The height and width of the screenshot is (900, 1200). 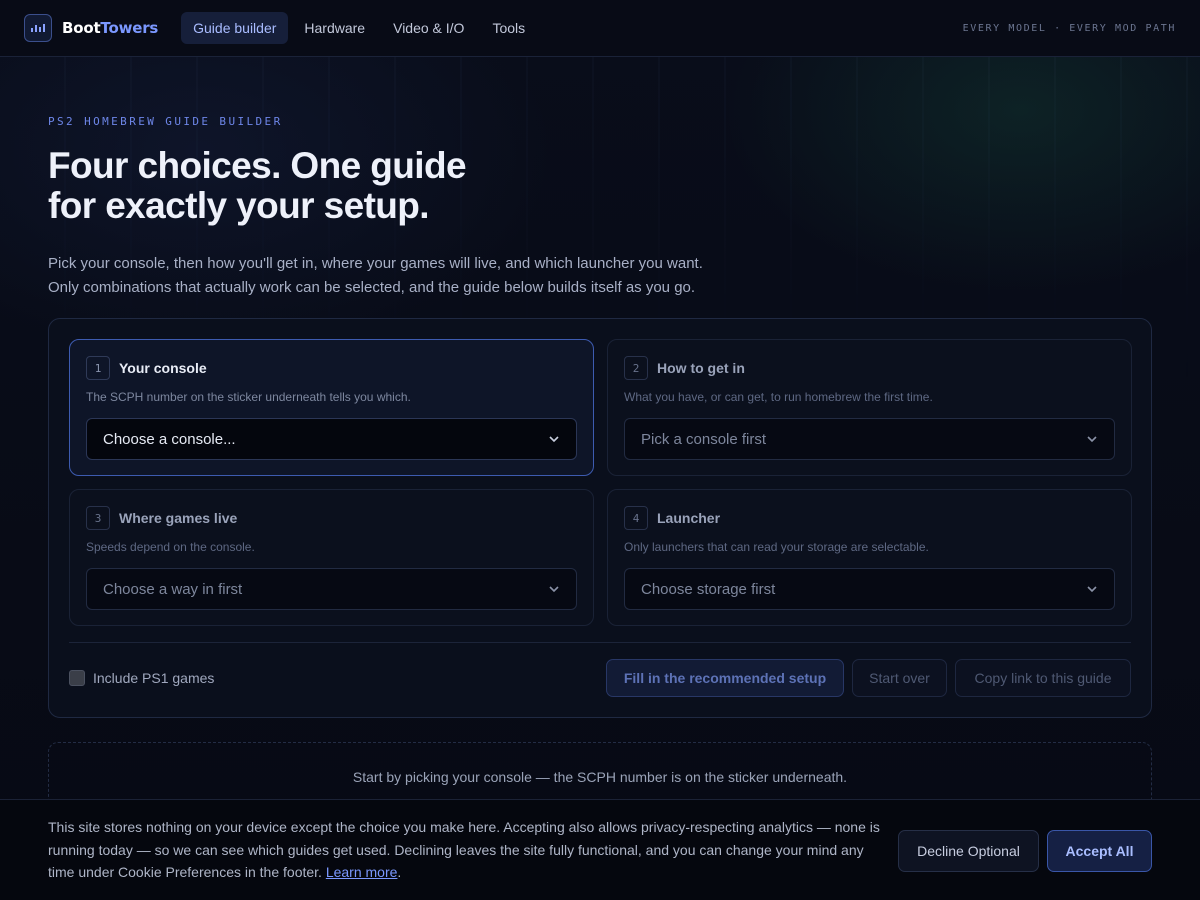 What do you see at coordinates (968, 851) in the screenshot?
I see `decline-optional-button: Decline Optional` at bounding box center [968, 851].